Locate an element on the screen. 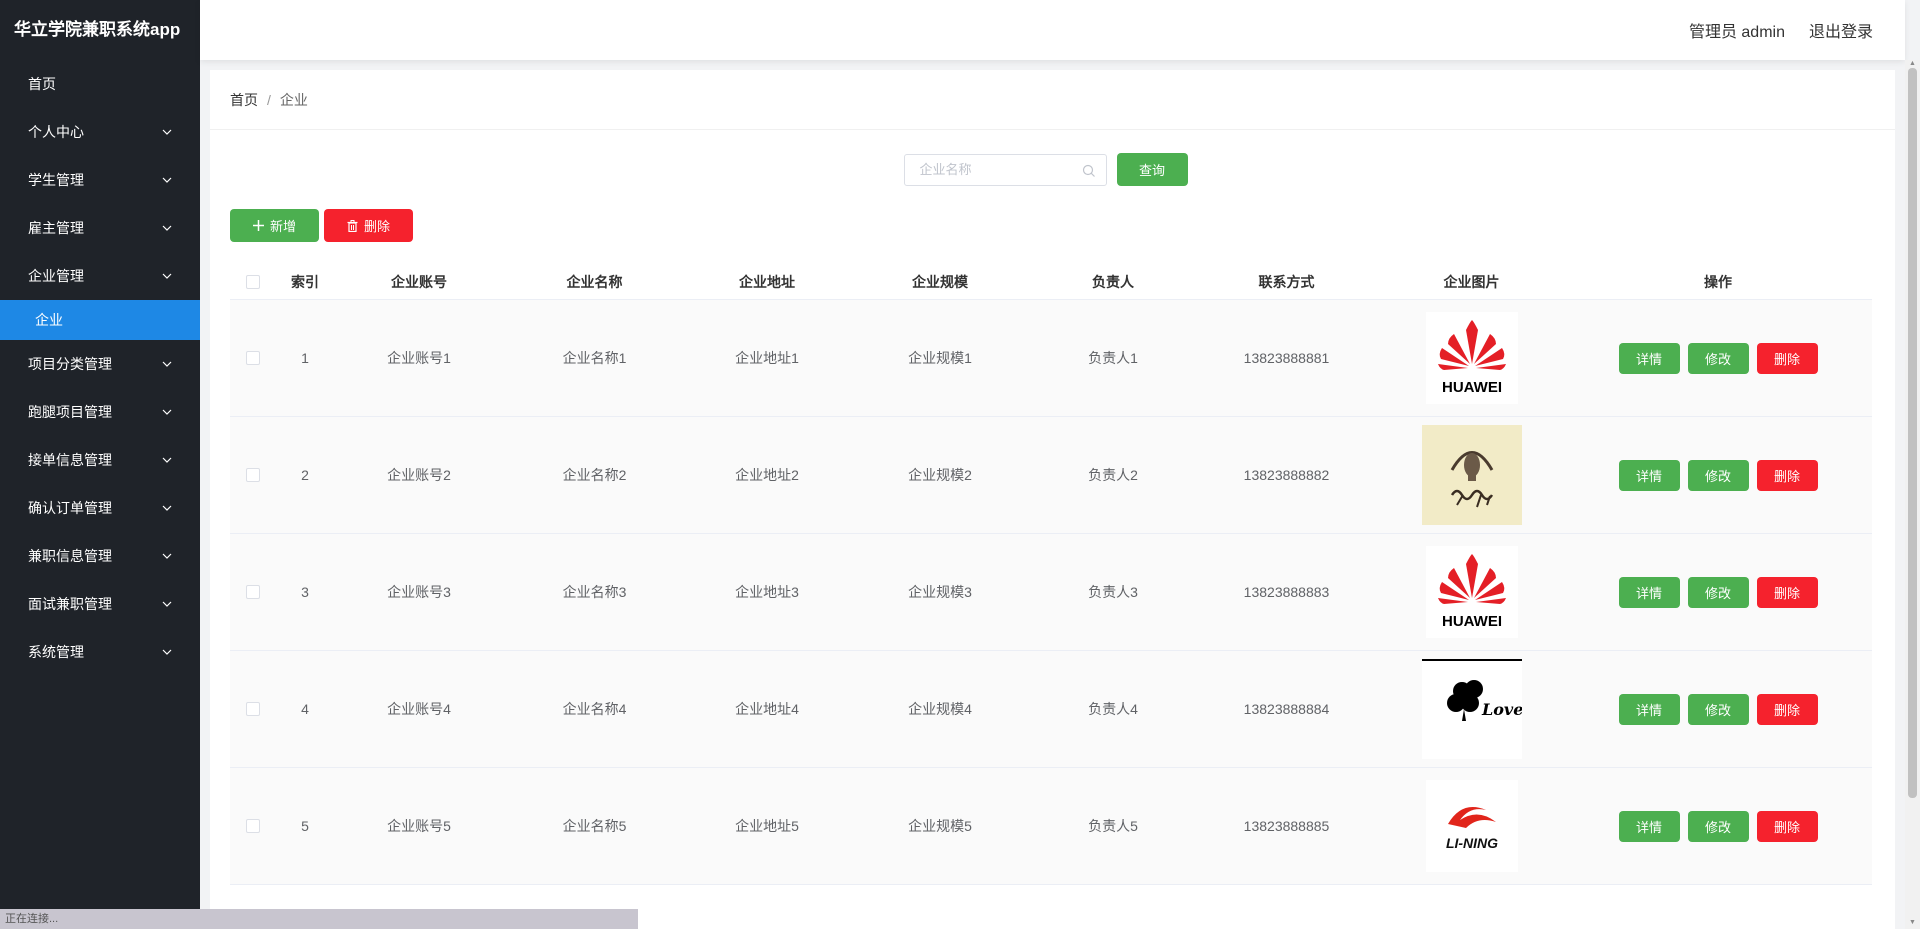  cell-scale: 企业规模4 is located at coordinates (940, 709).